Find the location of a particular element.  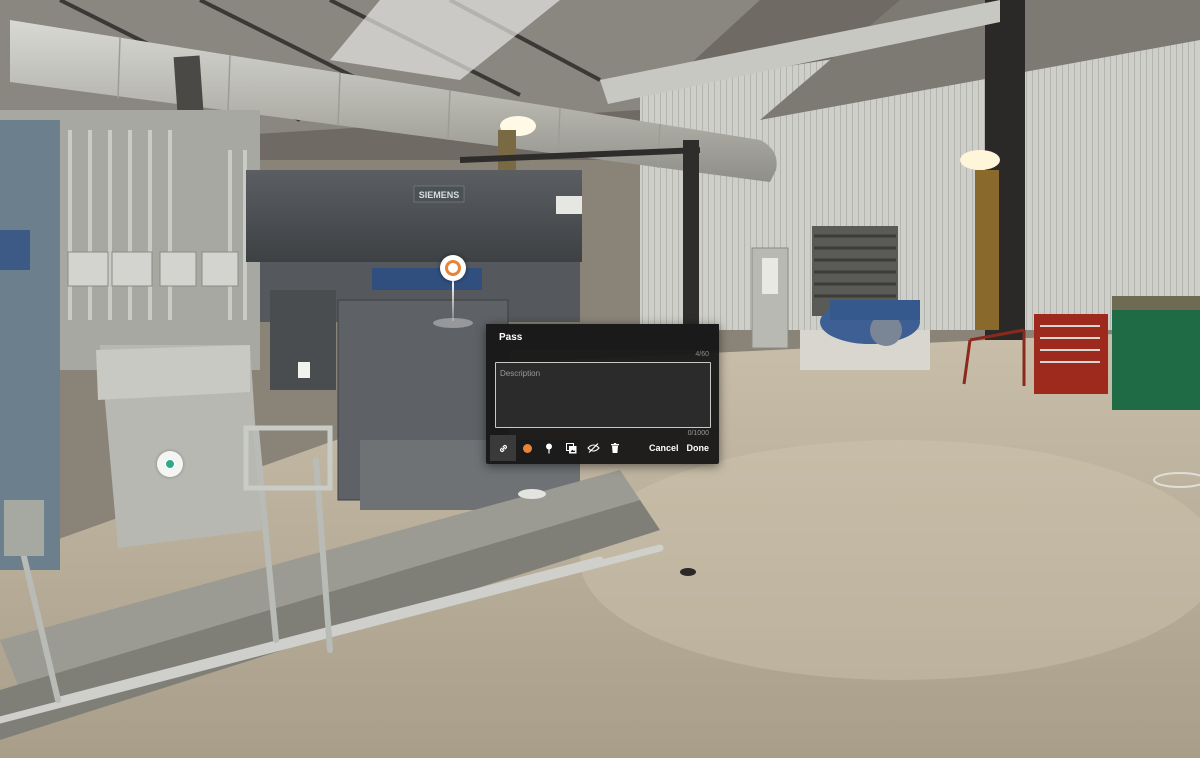

tag-editor-toolbar: Cancel Done is located at coordinates (602, 448).